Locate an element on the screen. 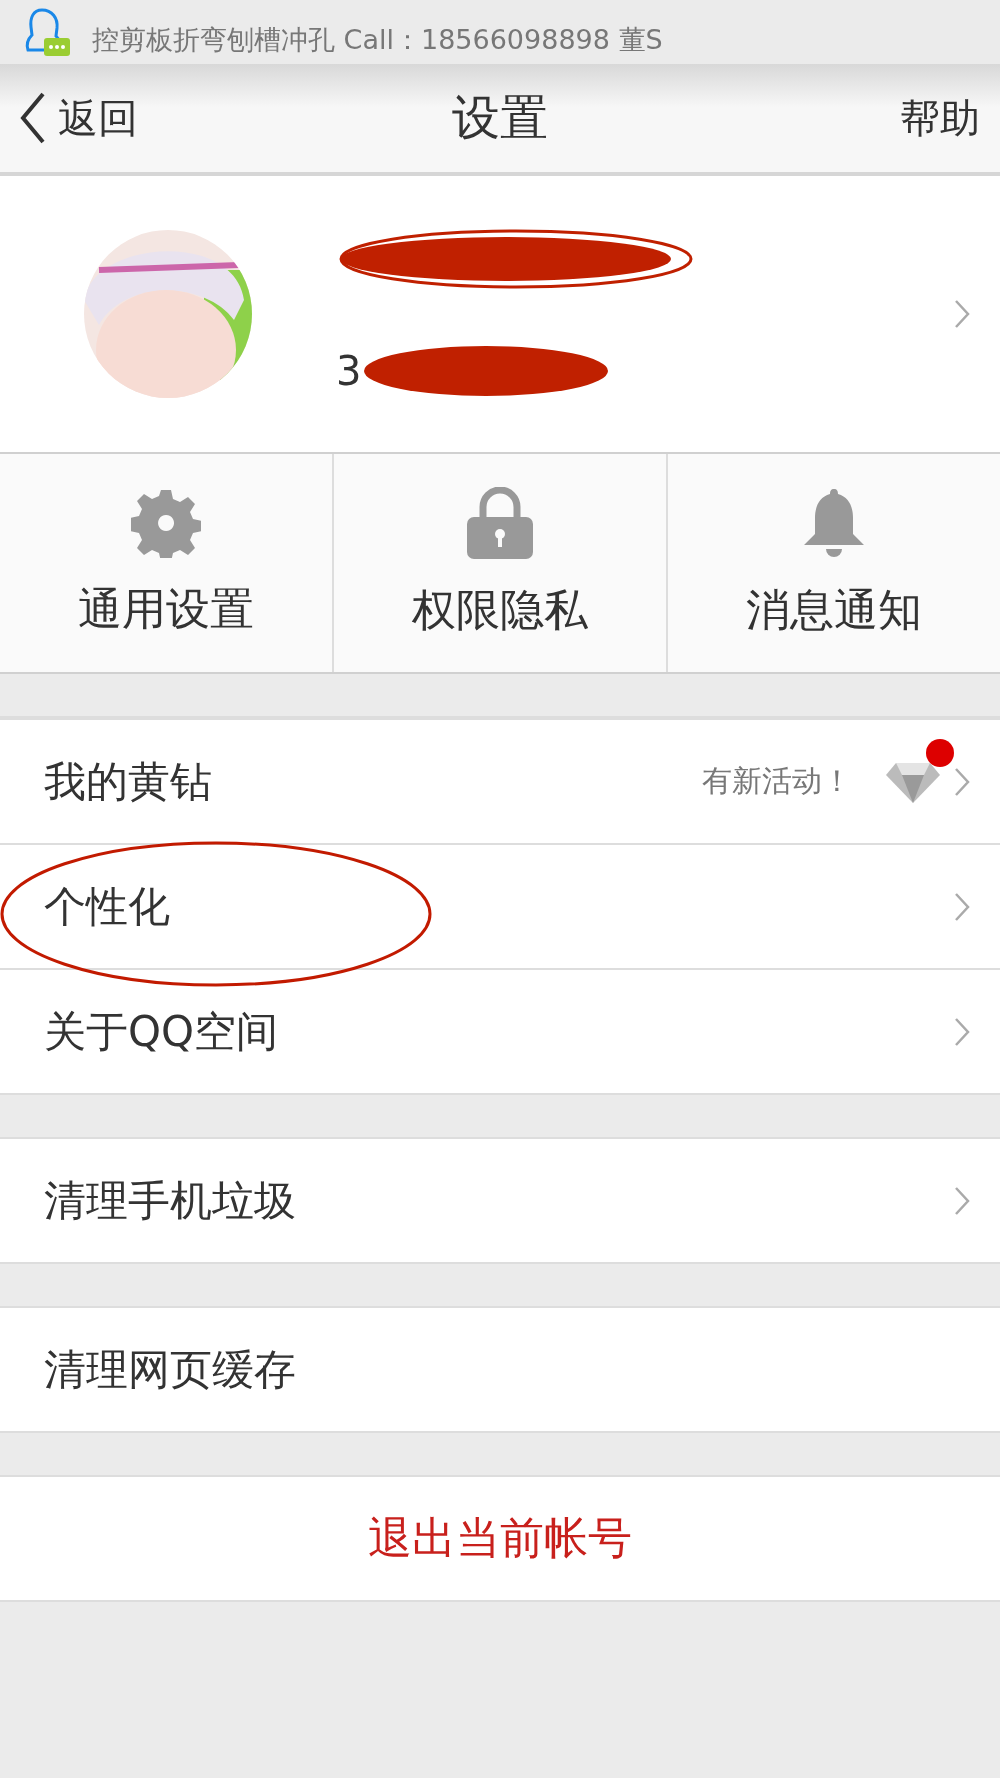 The image size is (1000, 1778). row-label: 清理网页缓存 is located at coordinates (170, 1369).